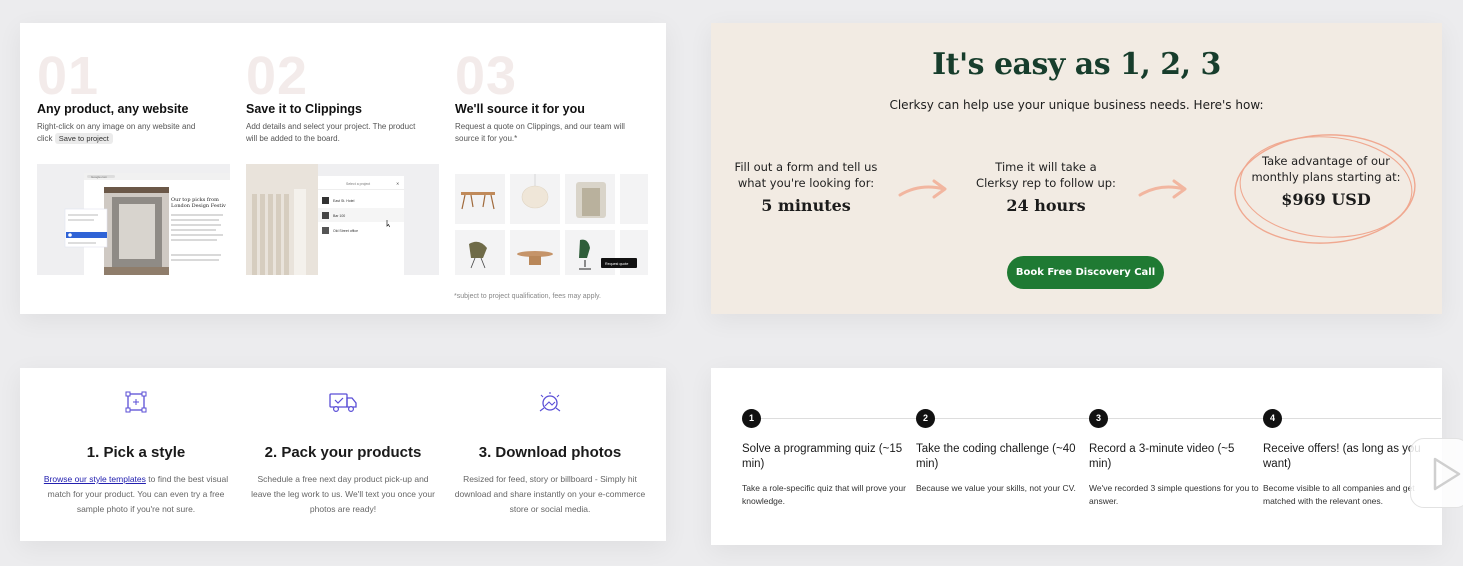  I want to click on product-grid-image: Request quote, so click(551, 219).